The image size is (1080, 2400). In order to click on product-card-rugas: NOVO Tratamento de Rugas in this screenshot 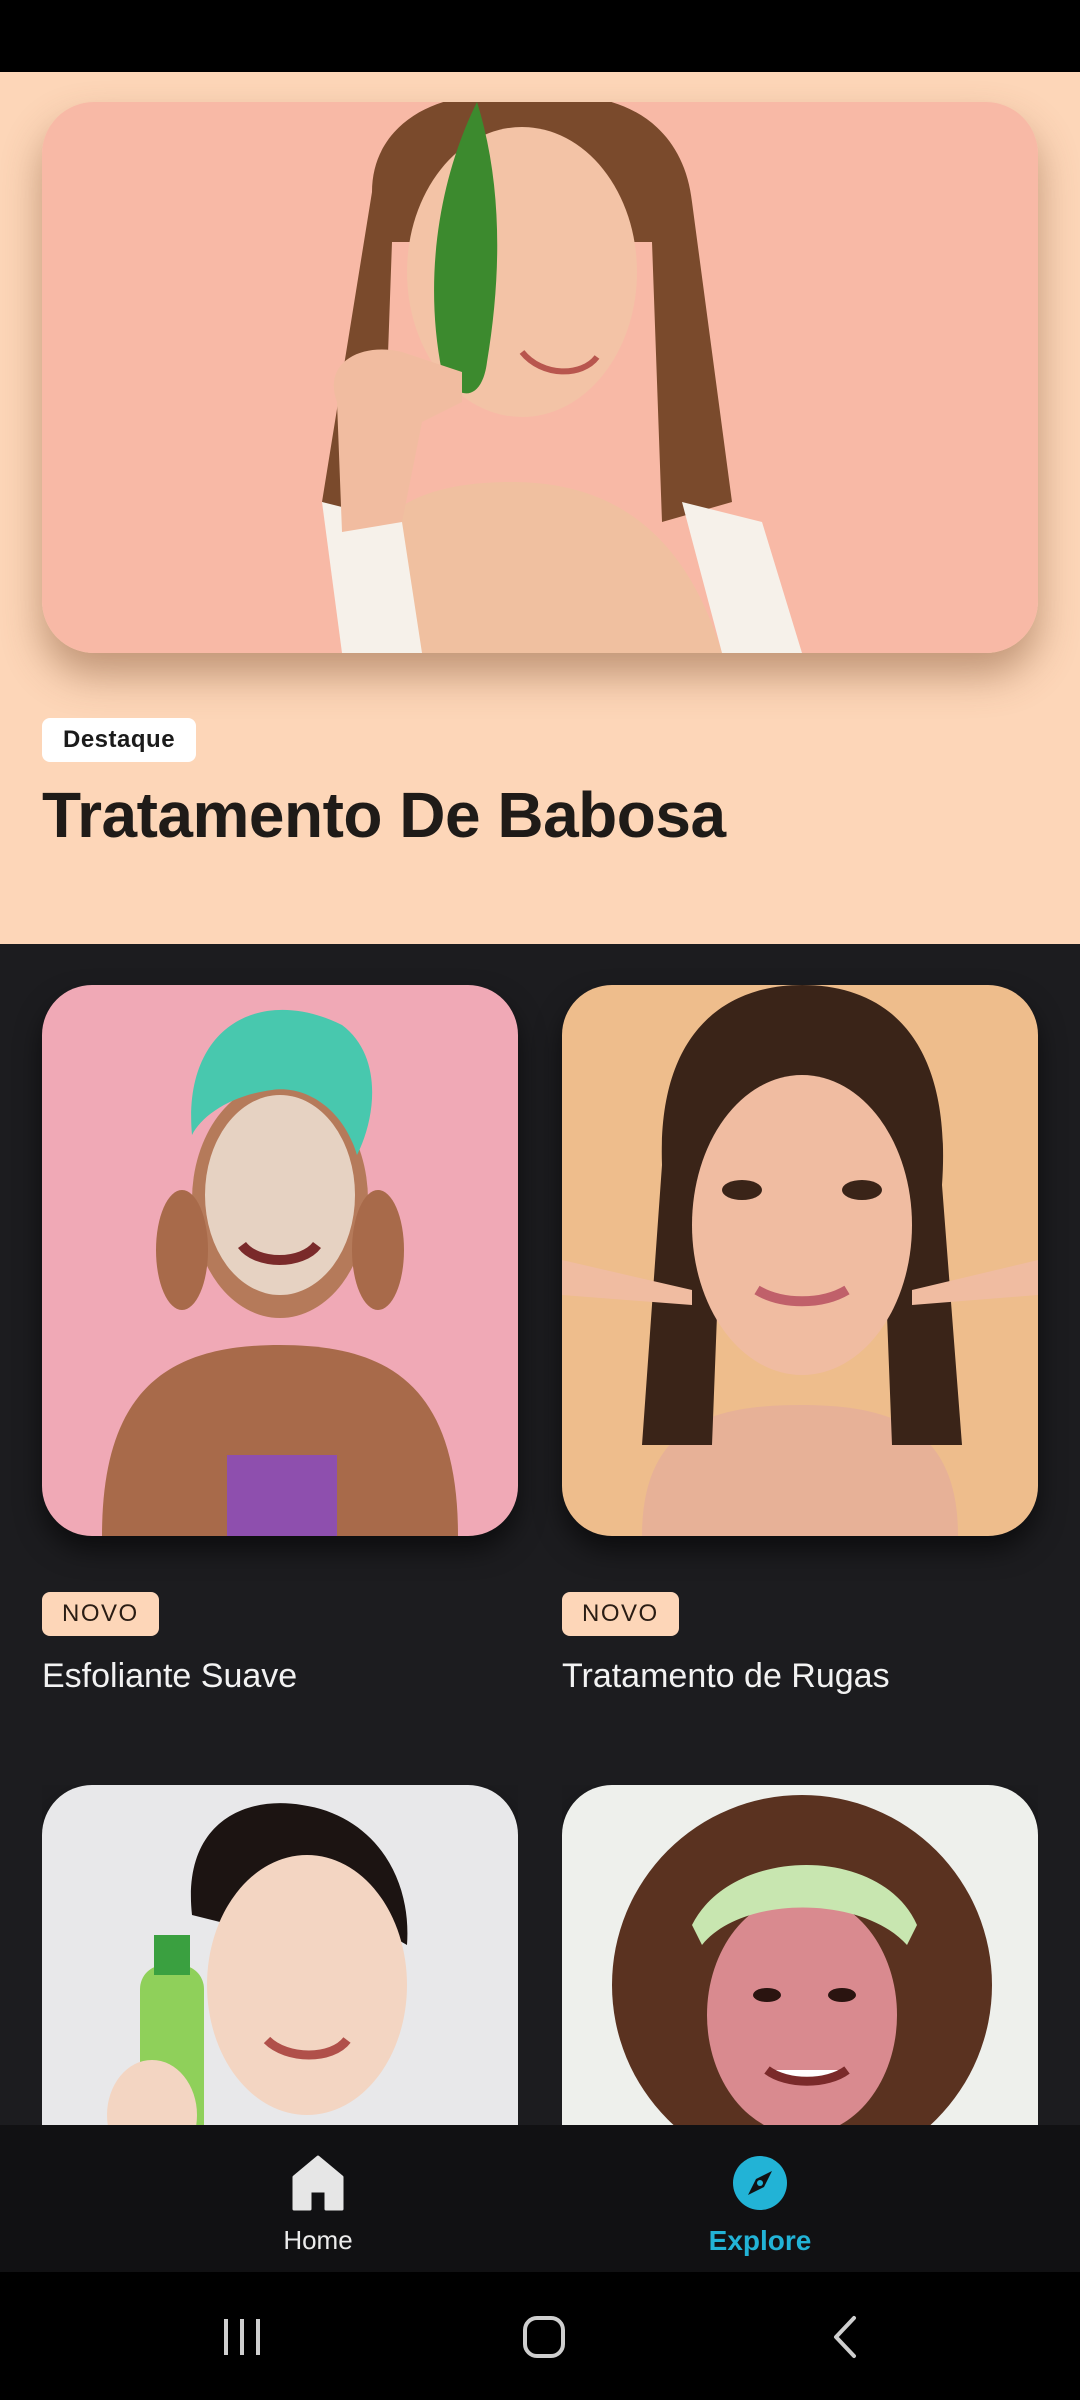, I will do `click(800, 1340)`.